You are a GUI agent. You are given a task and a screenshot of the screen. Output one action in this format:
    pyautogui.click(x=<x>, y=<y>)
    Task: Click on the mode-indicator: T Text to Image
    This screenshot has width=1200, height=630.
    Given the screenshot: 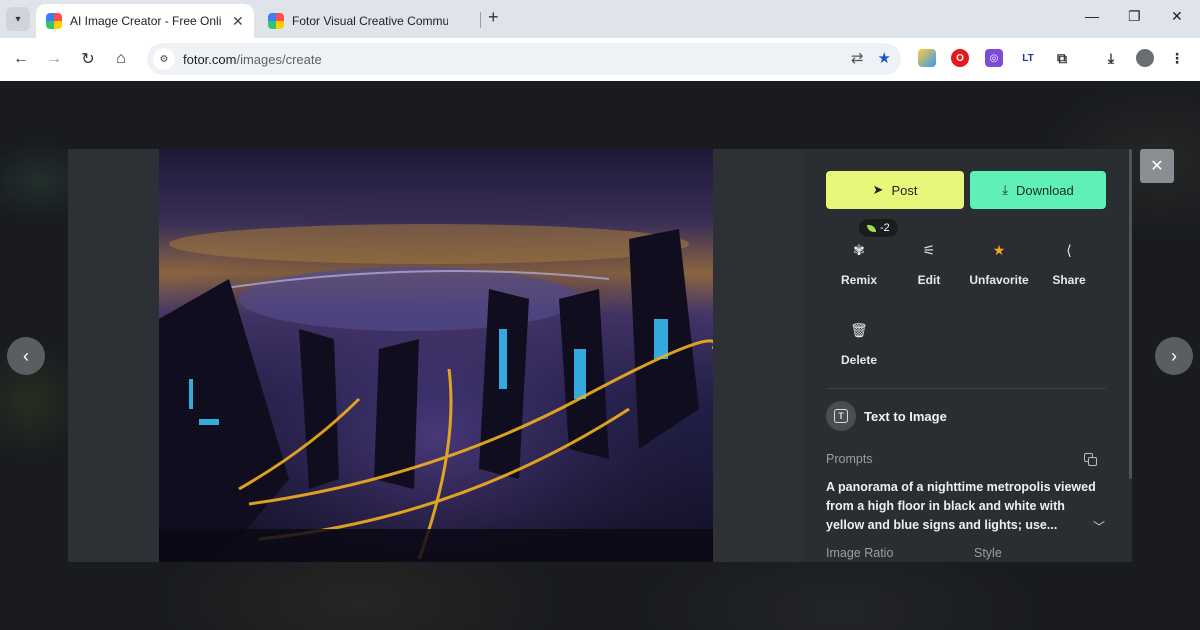 What is the action you would take?
    pyautogui.click(x=886, y=416)
    